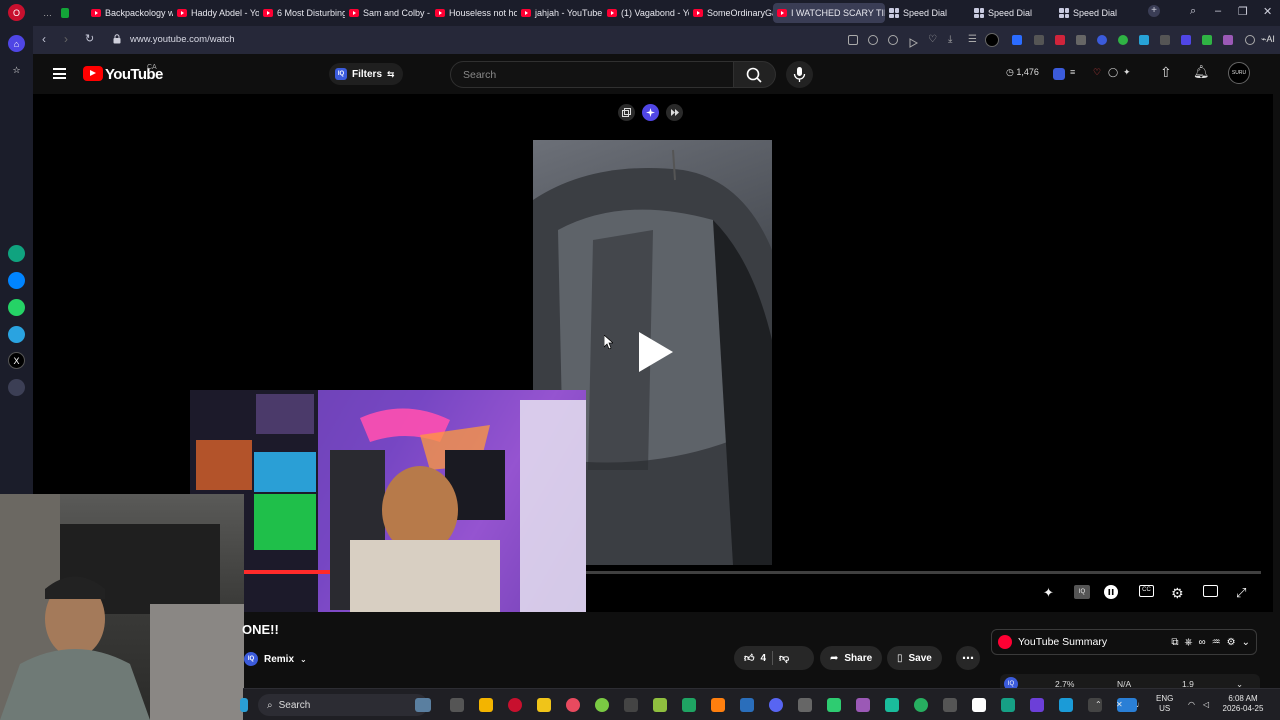  I want to click on shield-icon, so click(893, 40).